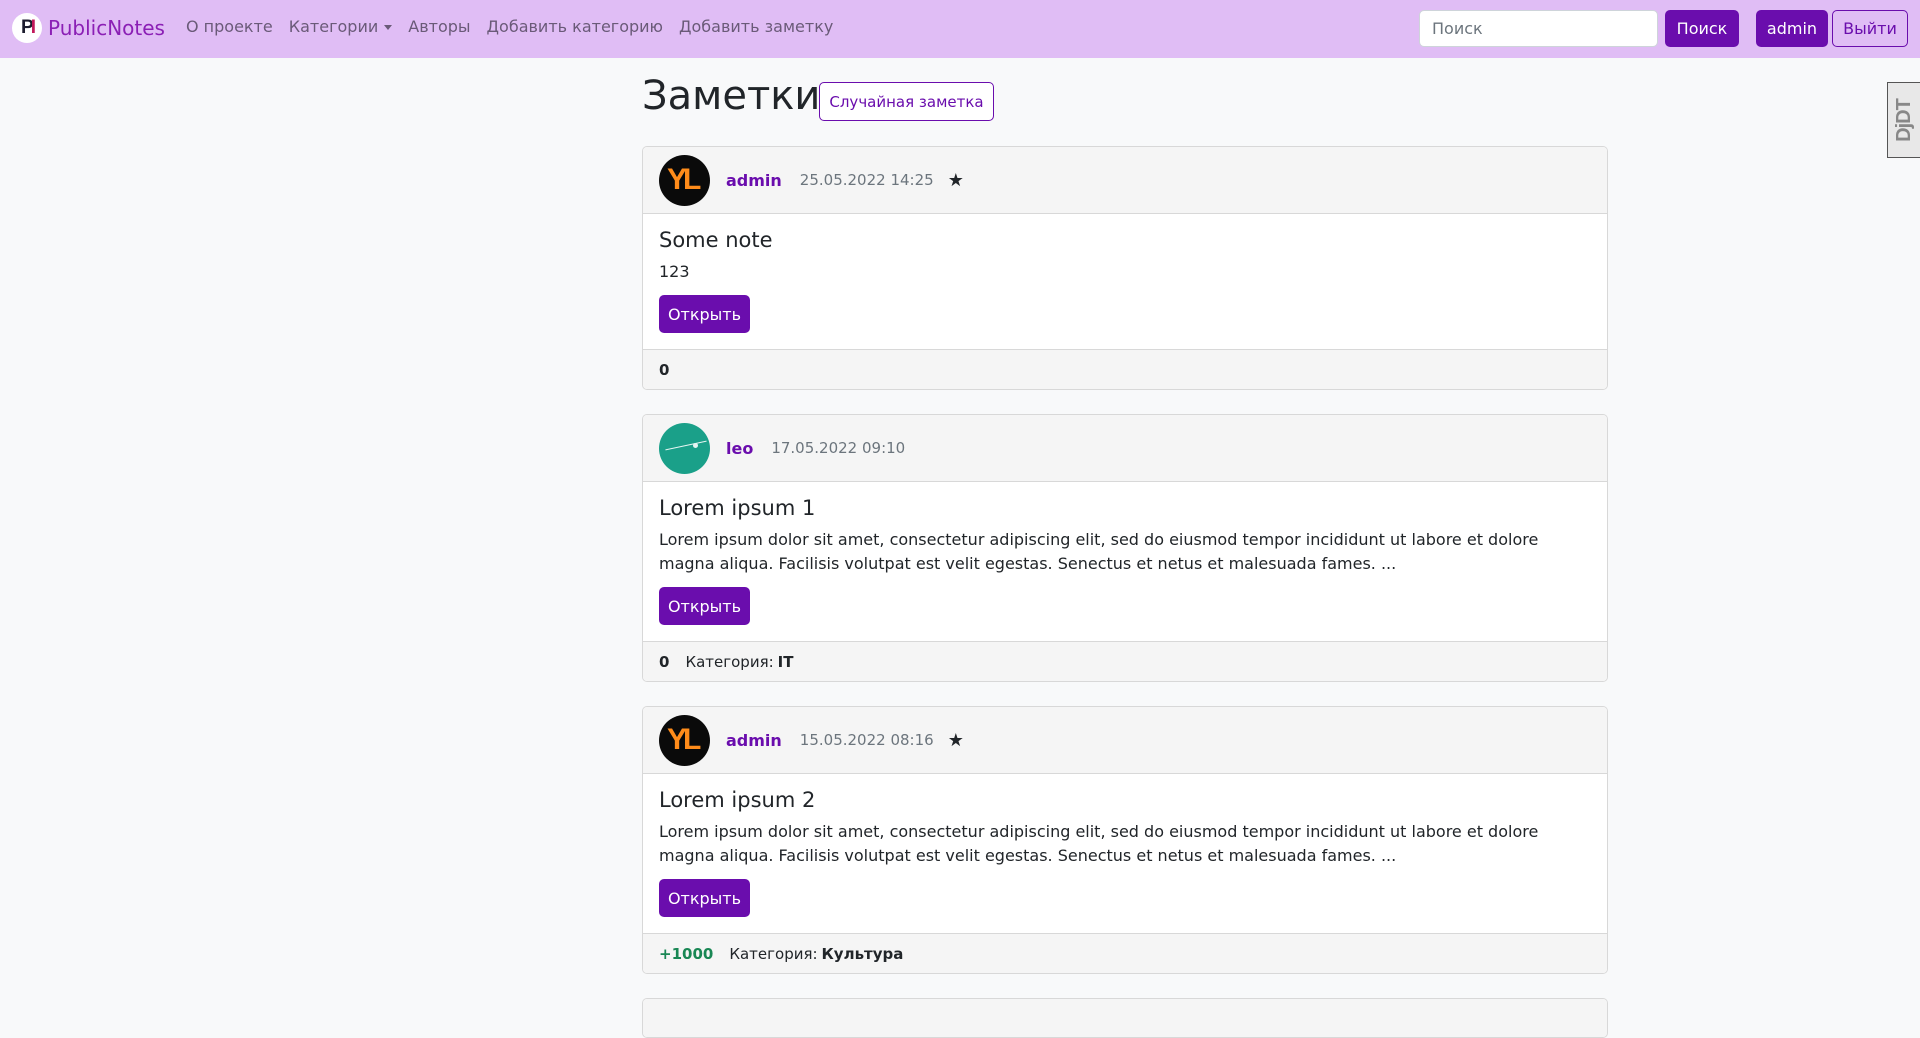 This screenshot has height=1038, width=1920. I want to click on avatar, so click(684, 448).